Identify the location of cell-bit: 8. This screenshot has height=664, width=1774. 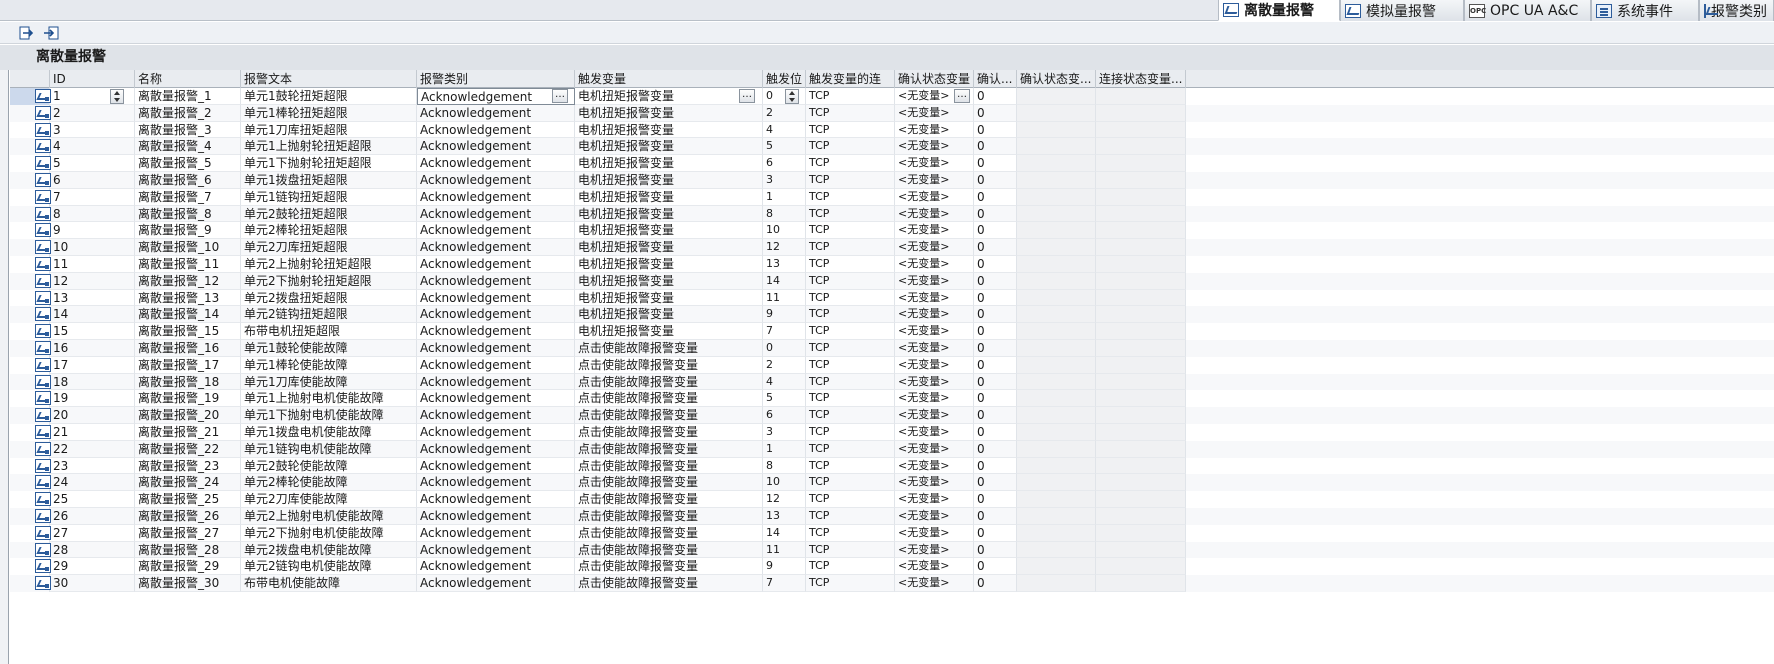
(784, 214).